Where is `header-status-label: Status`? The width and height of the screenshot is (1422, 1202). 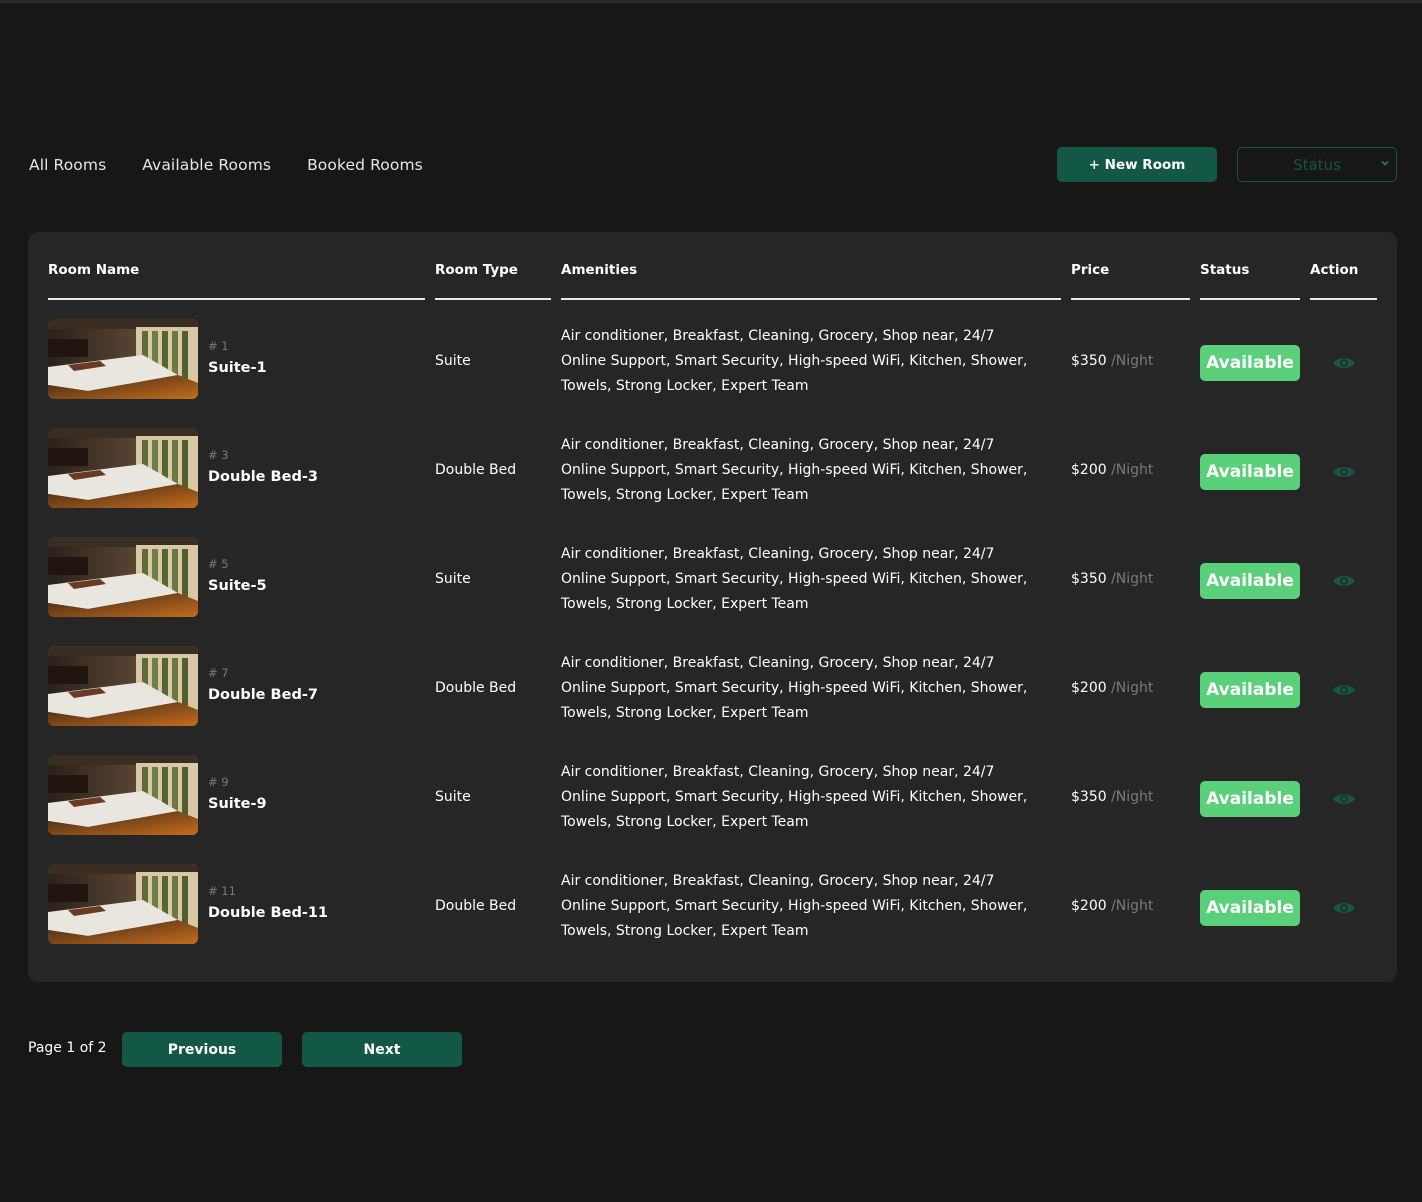 header-status-label: Status is located at coordinates (1225, 270).